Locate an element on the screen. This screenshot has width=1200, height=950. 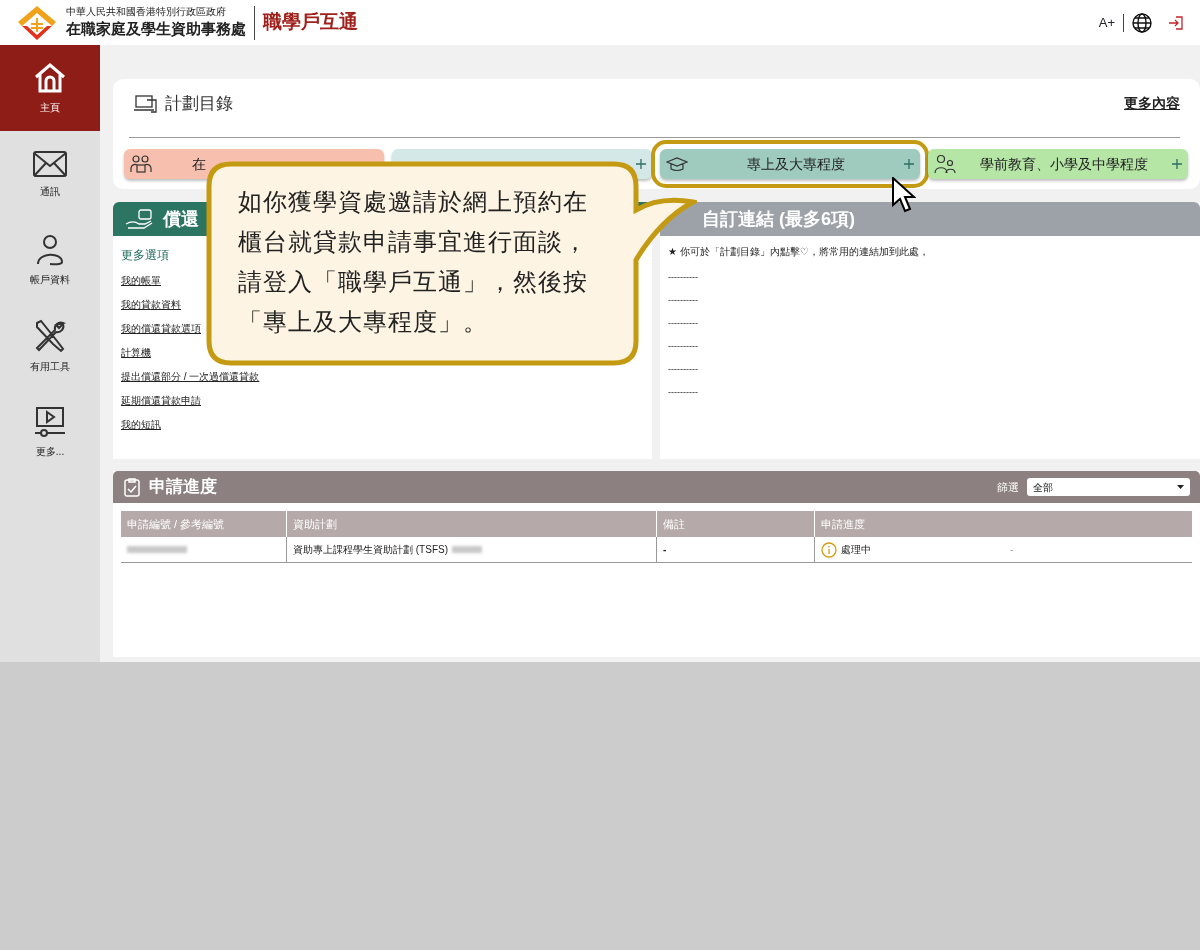
video-icon is located at coordinates (50, 421).